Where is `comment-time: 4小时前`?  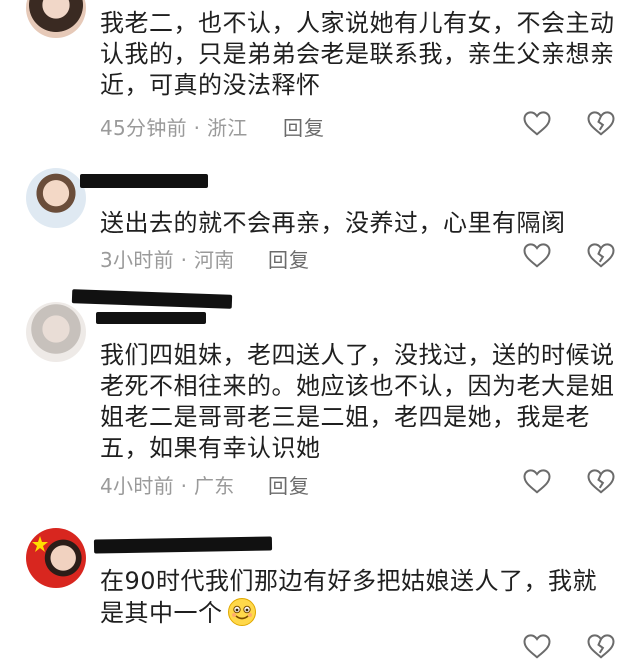 comment-time: 4小时前 is located at coordinates (137, 486).